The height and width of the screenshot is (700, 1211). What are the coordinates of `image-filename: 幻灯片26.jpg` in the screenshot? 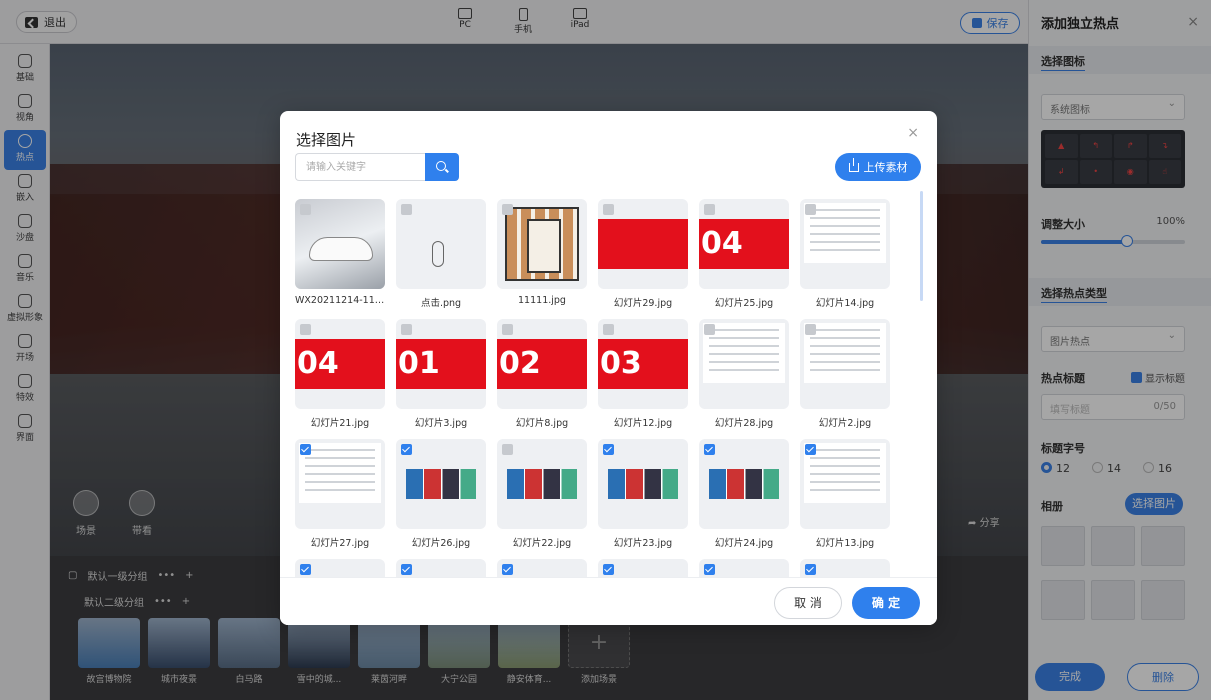 It's located at (441, 543).